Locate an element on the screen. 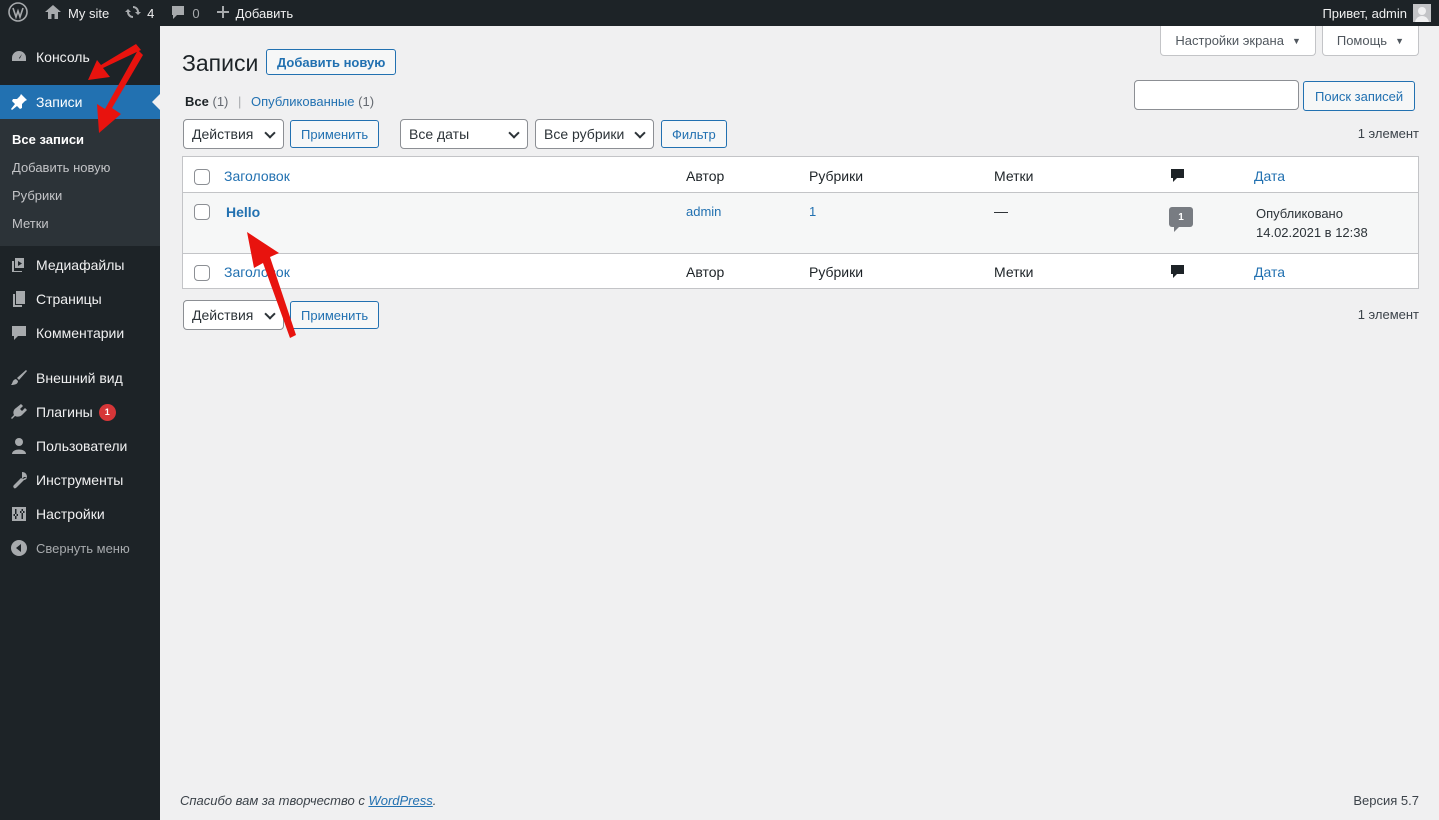  help-button: Помощь ▼ is located at coordinates (1370, 41).